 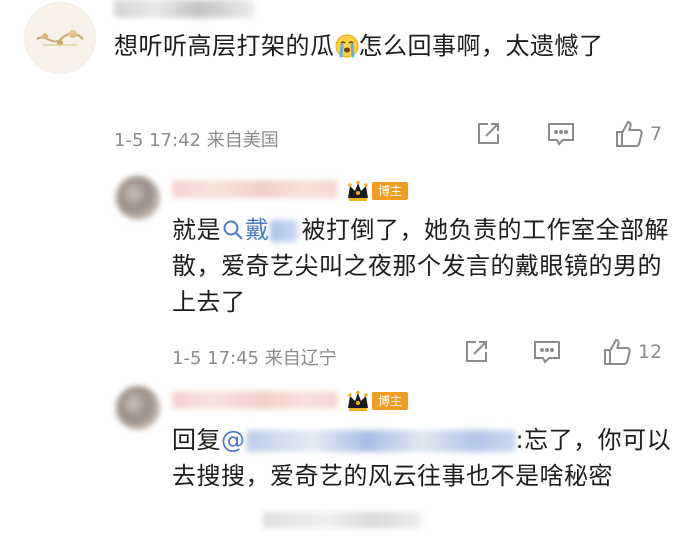 What do you see at coordinates (215, 358) in the screenshot?
I see `reply1-time: 1-5 17:45` at bounding box center [215, 358].